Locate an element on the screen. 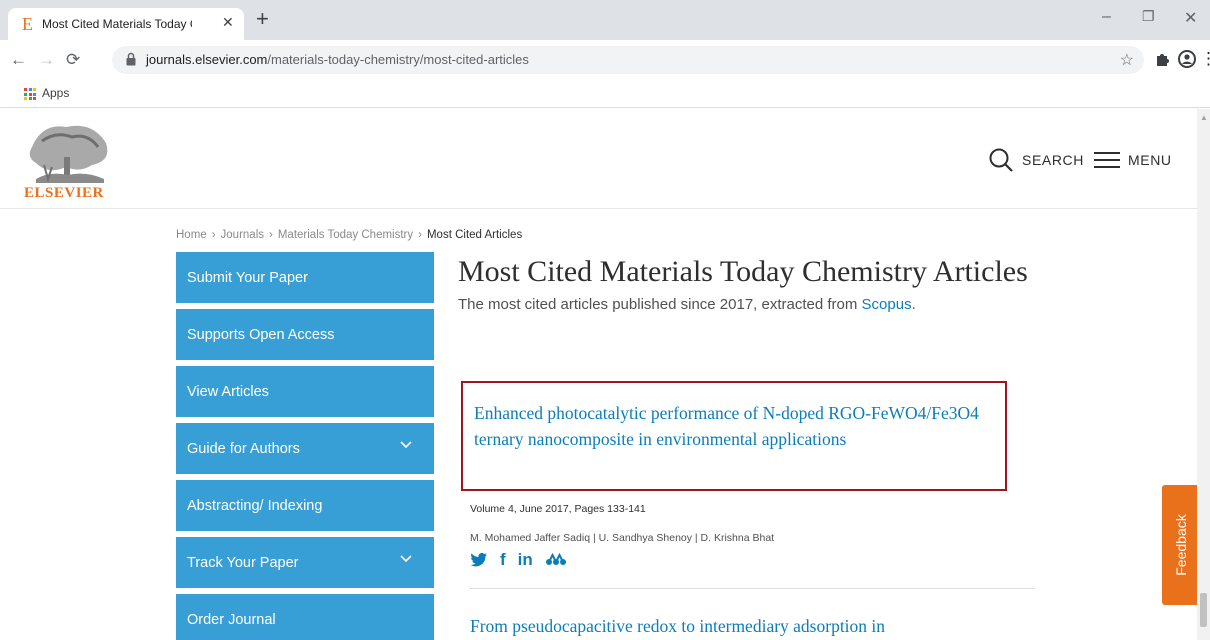  page-scrollbar: ▲ is located at coordinates (1203, 374).